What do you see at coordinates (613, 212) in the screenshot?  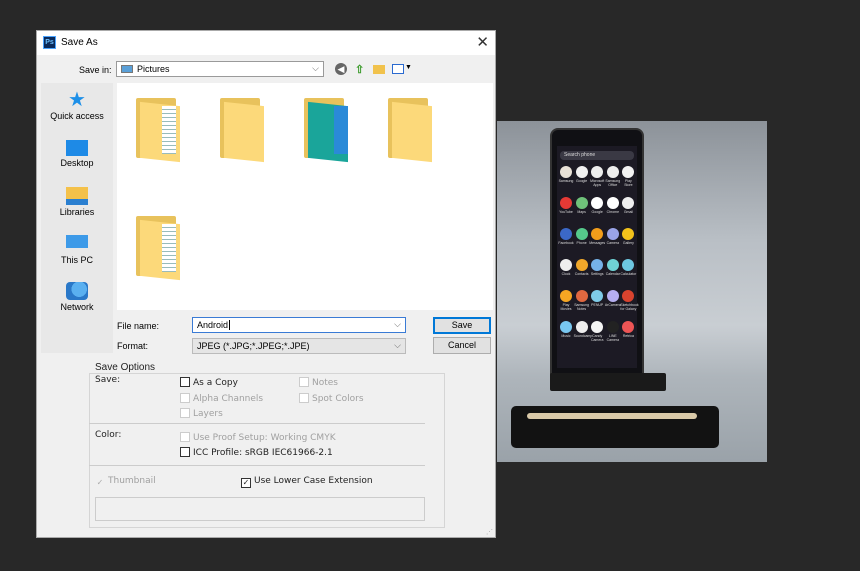 I see `app-label: Chrome` at bounding box center [613, 212].